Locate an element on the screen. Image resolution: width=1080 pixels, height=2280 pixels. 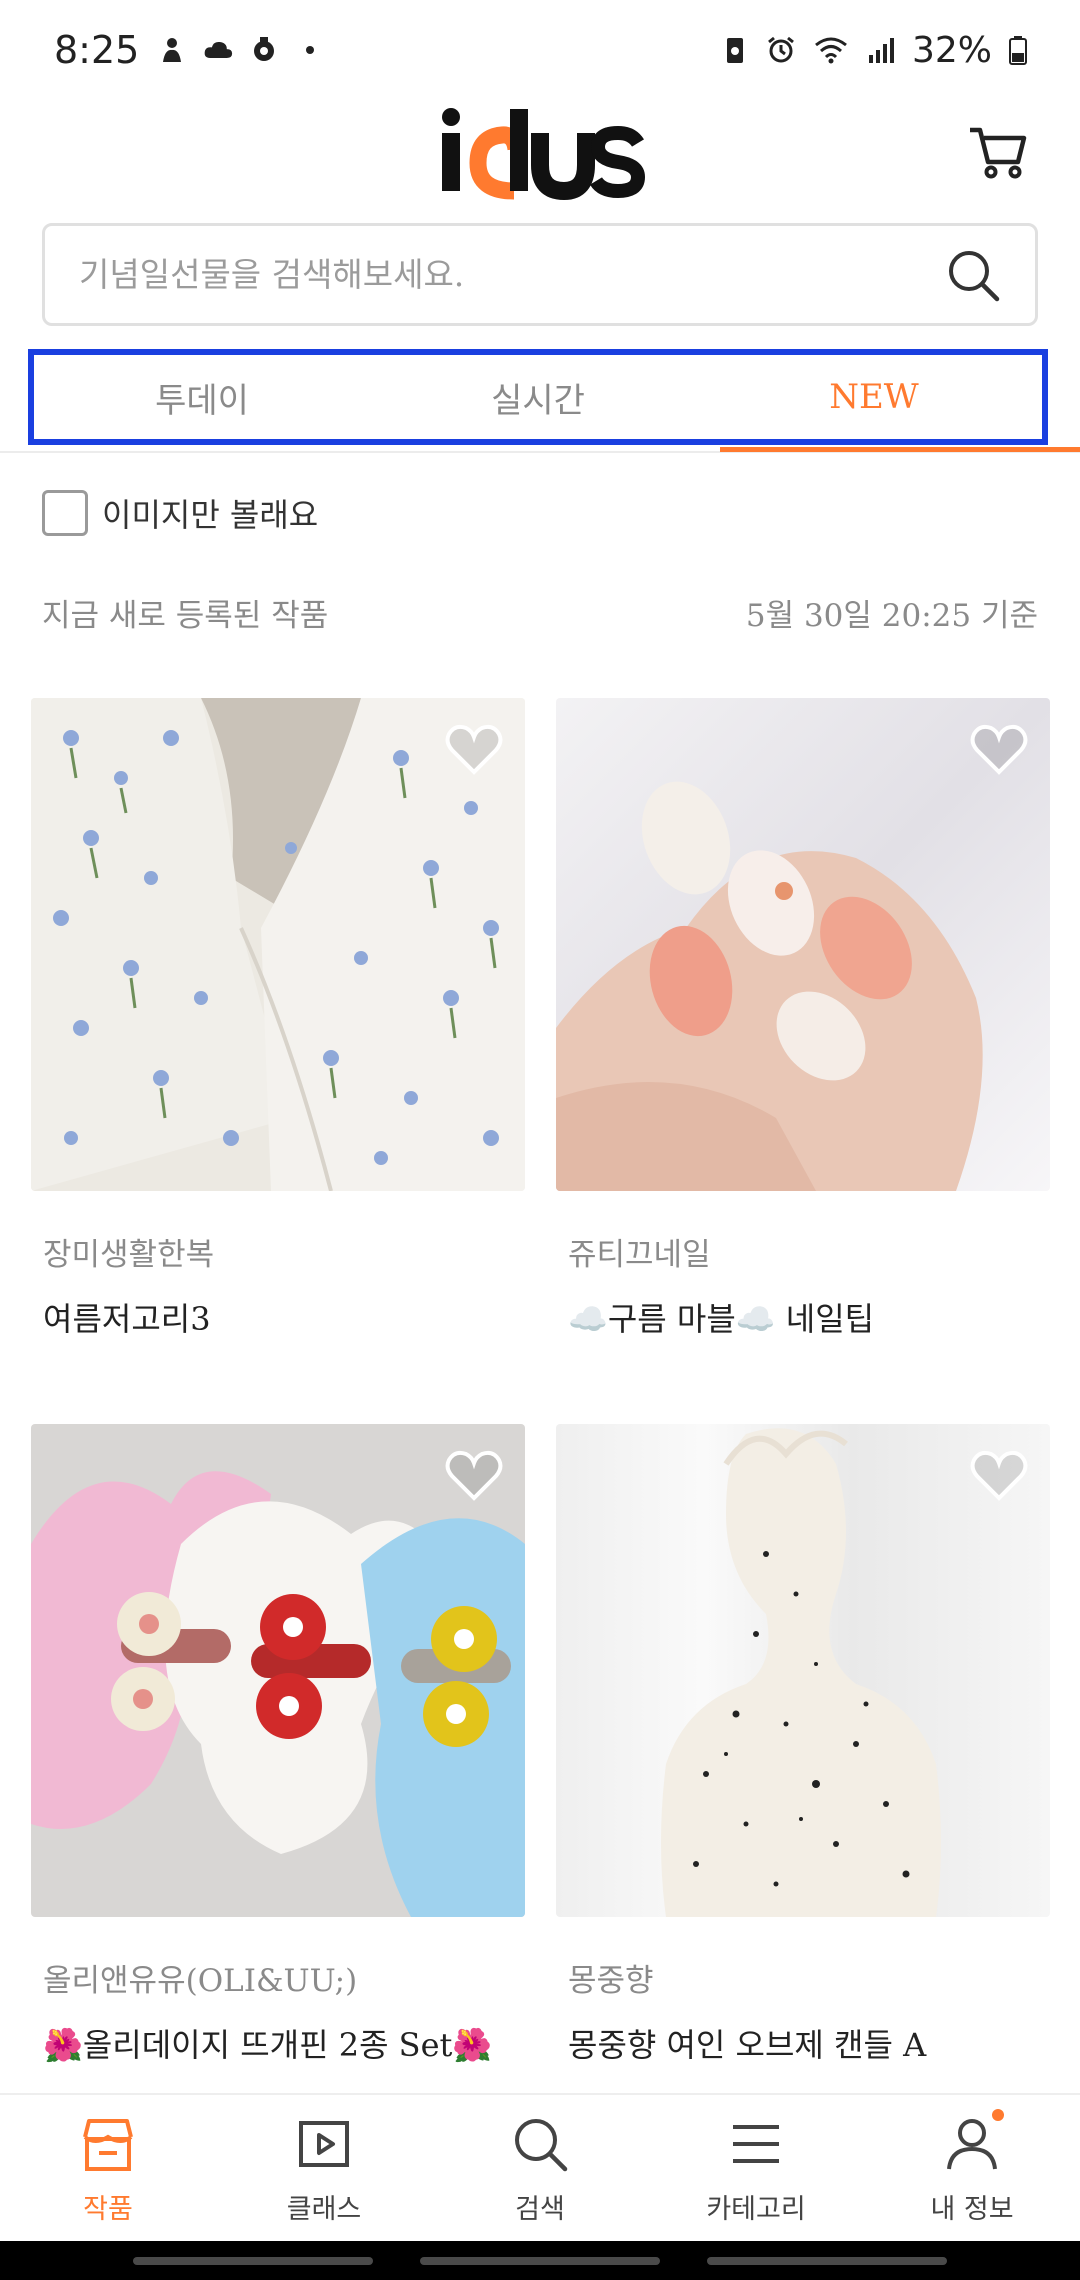
status-right: 32% is located at coordinates (874, 50).